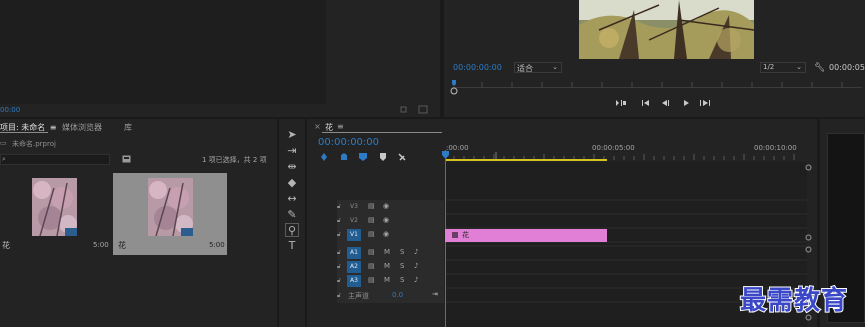  I want to click on go-to-out-icon: ⇥, so click(435, 294).